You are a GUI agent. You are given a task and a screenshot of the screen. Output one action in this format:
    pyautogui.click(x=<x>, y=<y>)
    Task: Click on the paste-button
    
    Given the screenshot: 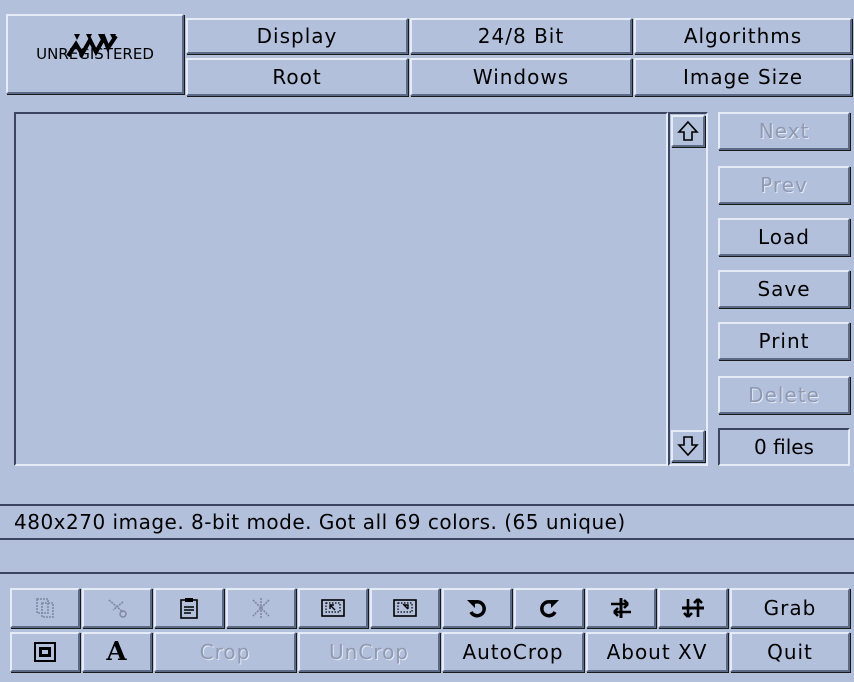 What is the action you would take?
    pyautogui.click(x=189, y=608)
    